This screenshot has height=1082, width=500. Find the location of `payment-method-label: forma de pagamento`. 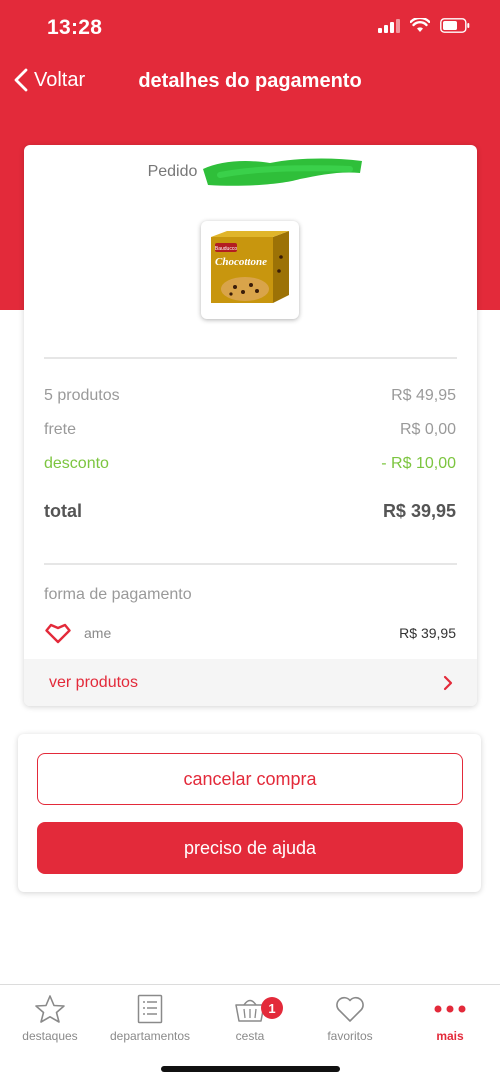

payment-method-label: forma de pagamento is located at coordinates (118, 594).